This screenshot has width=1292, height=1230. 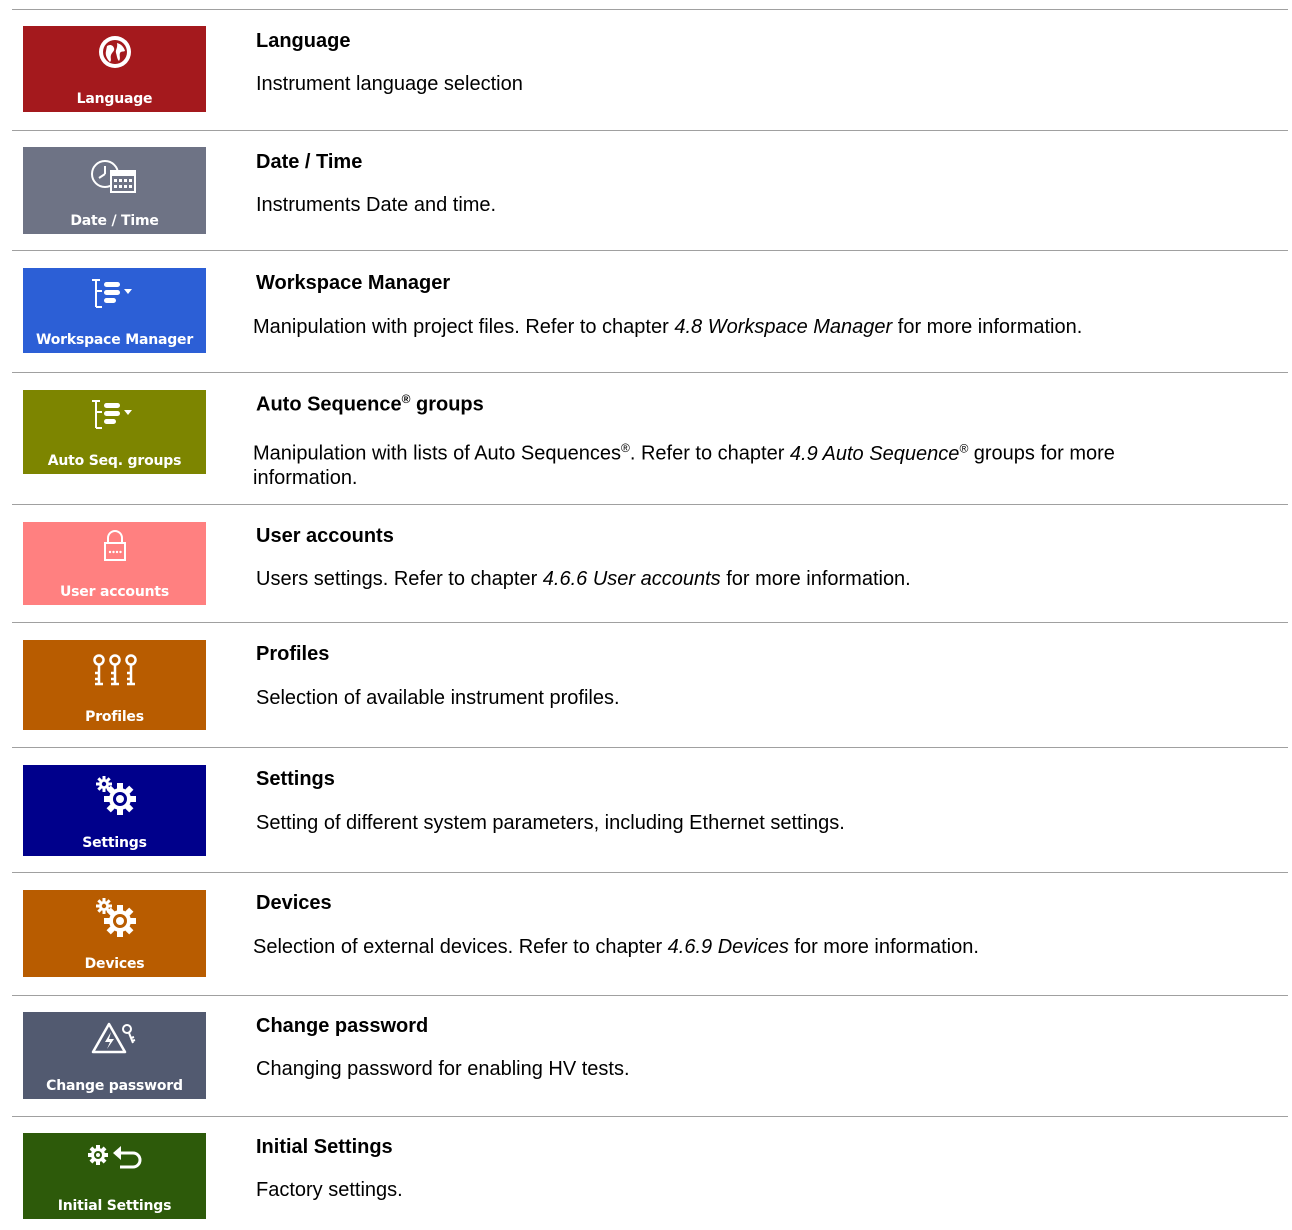 I want to click on devices-tile: Devices, so click(x=114, y=933).